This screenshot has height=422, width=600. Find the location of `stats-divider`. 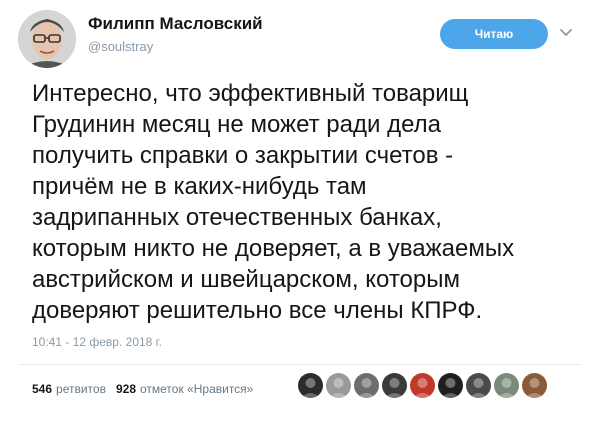

stats-divider is located at coordinates (300, 364).